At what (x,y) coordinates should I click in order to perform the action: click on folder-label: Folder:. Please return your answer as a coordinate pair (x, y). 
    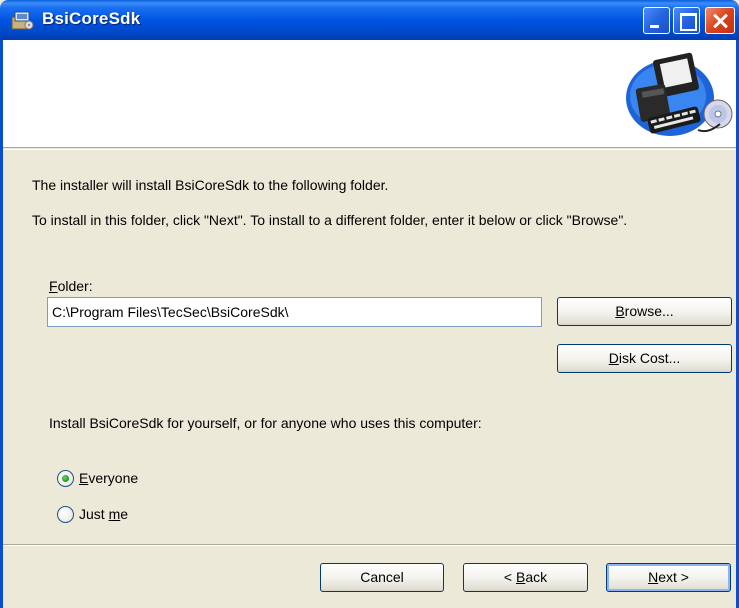
    Looking at the image, I should click on (71, 286).